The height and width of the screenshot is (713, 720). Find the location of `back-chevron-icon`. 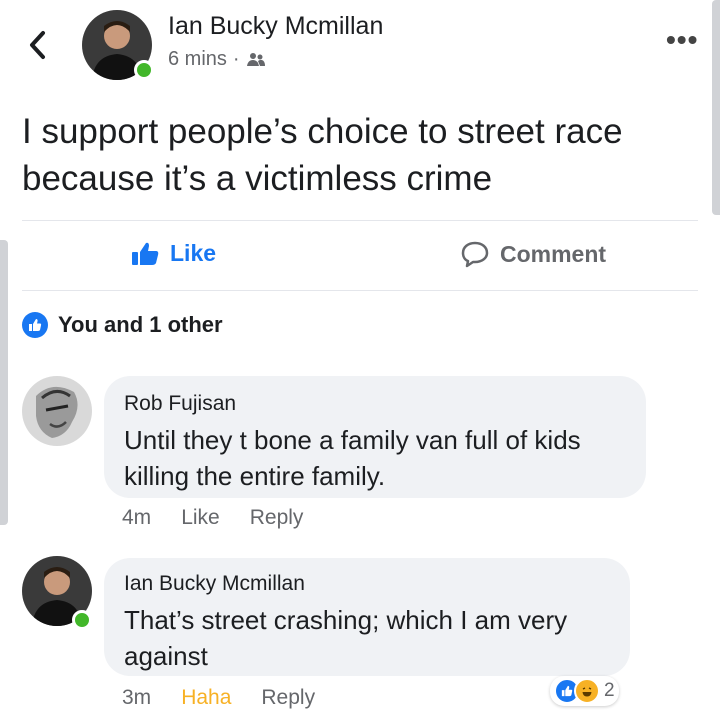

back-chevron-icon is located at coordinates (37, 45).